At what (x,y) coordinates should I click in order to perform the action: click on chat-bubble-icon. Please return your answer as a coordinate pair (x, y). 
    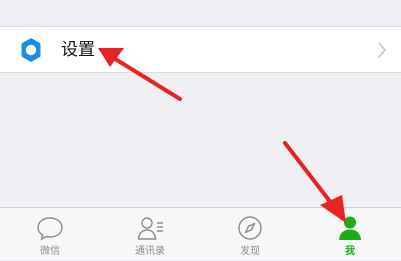
    Looking at the image, I should click on (50, 229).